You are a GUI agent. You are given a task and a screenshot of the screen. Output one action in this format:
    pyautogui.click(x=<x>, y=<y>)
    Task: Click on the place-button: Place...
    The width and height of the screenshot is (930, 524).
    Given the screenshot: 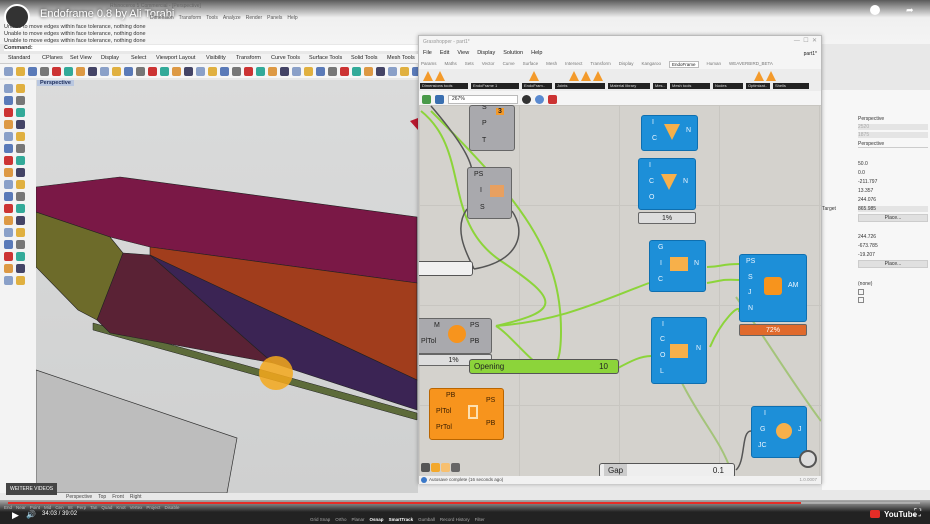 What is the action you would take?
    pyautogui.click(x=893, y=218)
    